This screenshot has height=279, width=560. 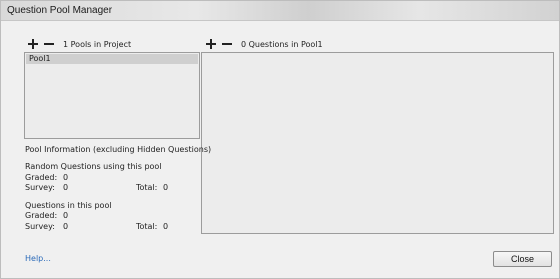 I want to click on in-pool-graded-label: Graded:, so click(x=41, y=215).